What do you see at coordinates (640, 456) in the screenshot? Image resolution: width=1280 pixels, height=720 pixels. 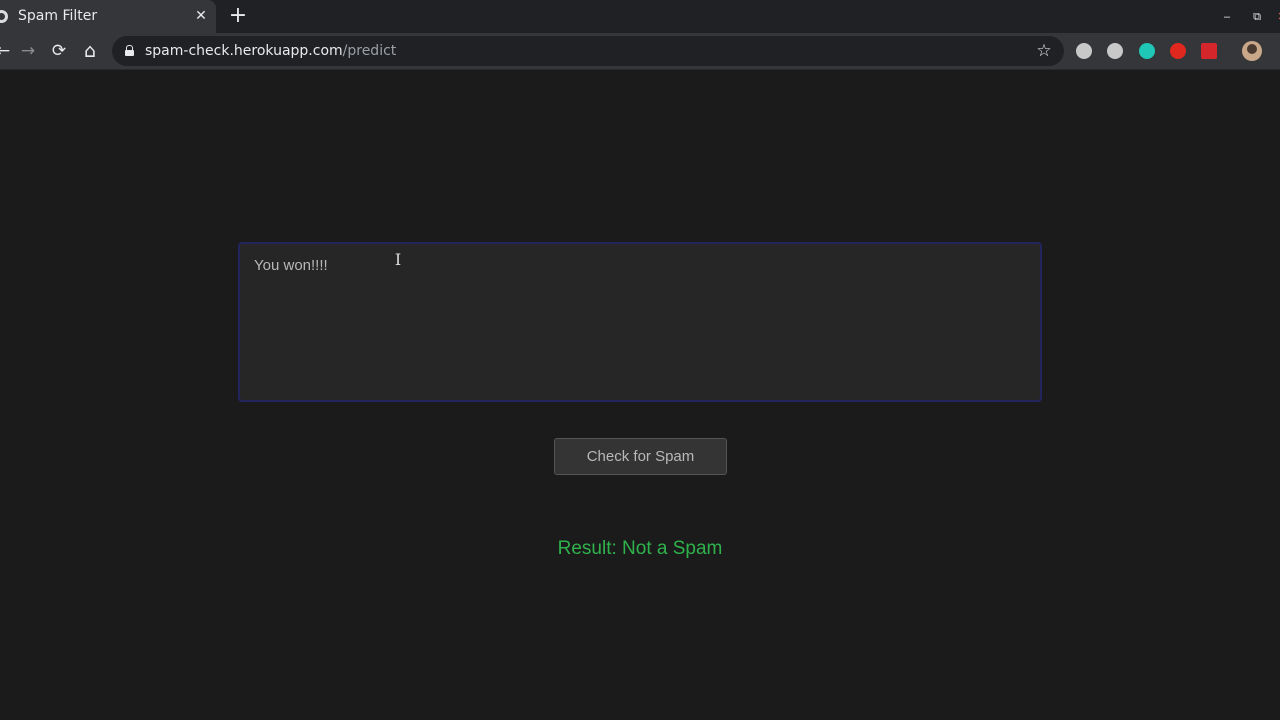 I see `check-for-spam-button: Check for Spam` at bounding box center [640, 456].